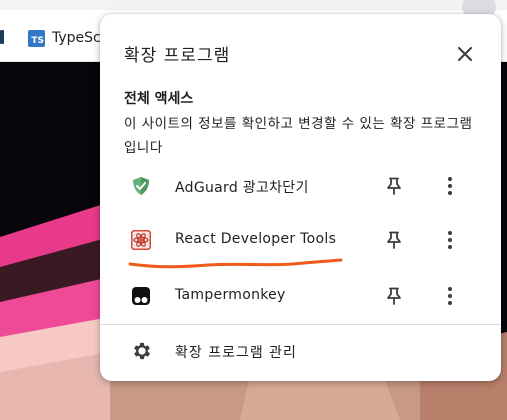  What do you see at coordinates (256, 239) in the screenshot?
I see `extension-name: React Developer Tools` at bounding box center [256, 239].